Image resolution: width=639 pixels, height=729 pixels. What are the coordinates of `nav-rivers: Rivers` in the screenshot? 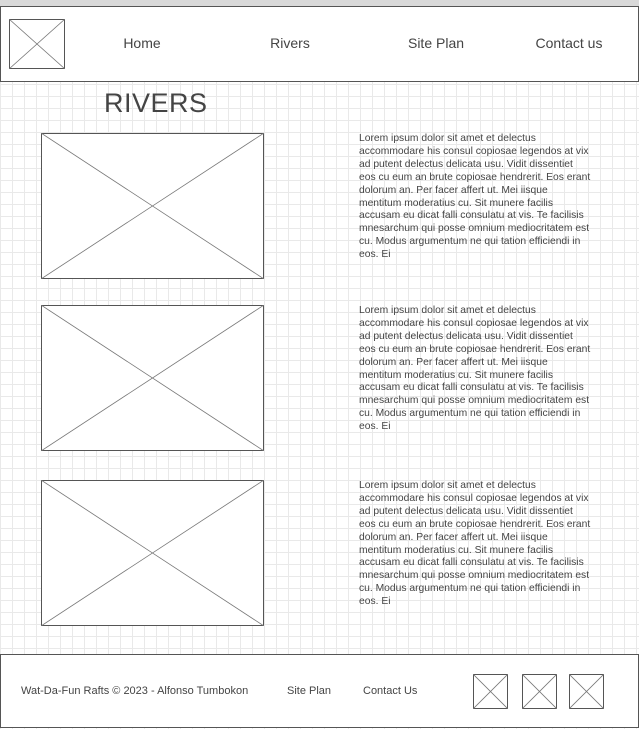 It's located at (290, 43).